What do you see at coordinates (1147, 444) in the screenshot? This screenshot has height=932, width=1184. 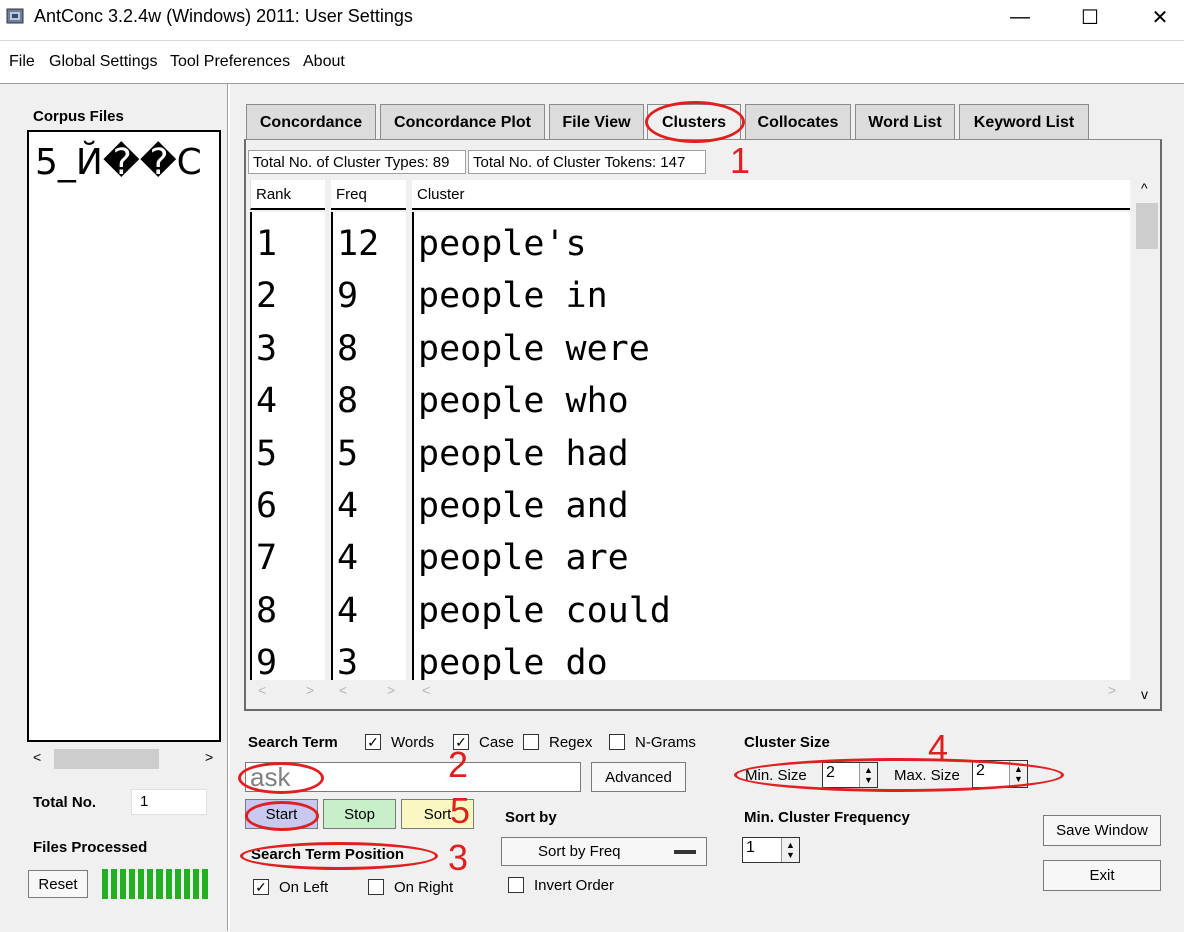 I see `table-vertical-scrollbar: ^ v` at bounding box center [1147, 444].